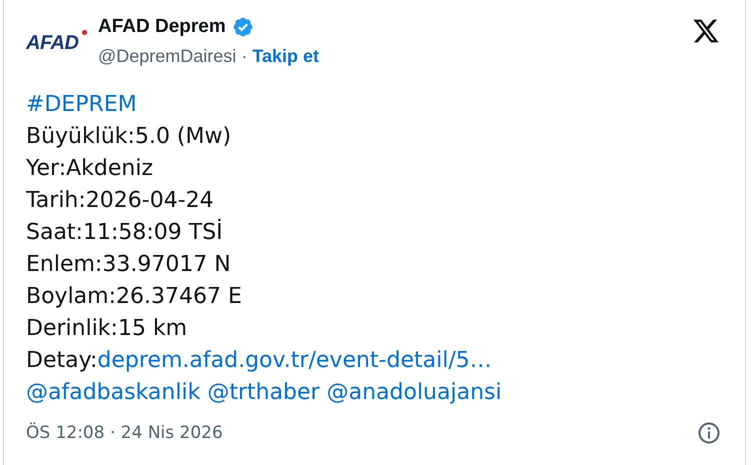 Image resolution: width=751 pixels, height=465 pixels. What do you see at coordinates (128, 264) in the screenshot?
I see `tweet-text-line: Enlem:33.97017 N` at bounding box center [128, 264].